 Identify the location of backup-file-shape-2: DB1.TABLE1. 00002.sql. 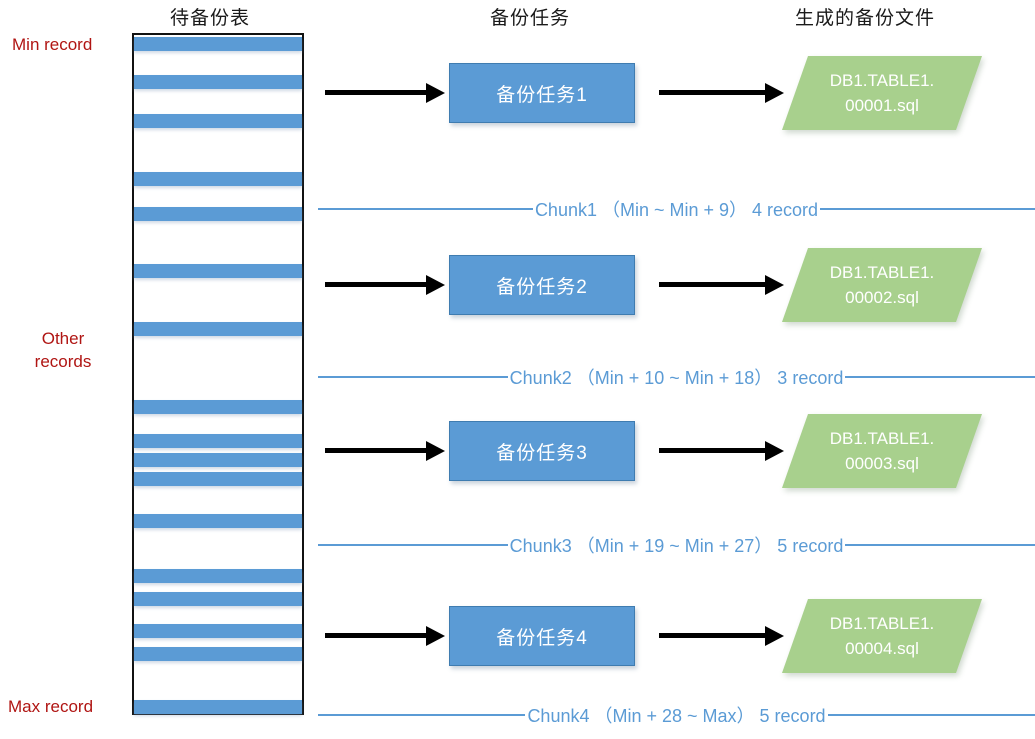
(882, 285).